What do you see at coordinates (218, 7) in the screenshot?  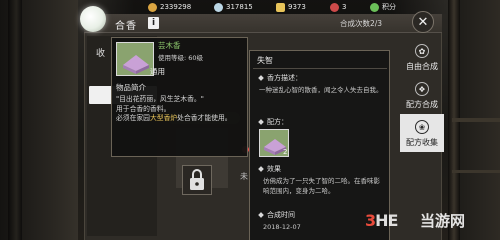 I see `silver-coin-icon` at bounding box center [218, 7].